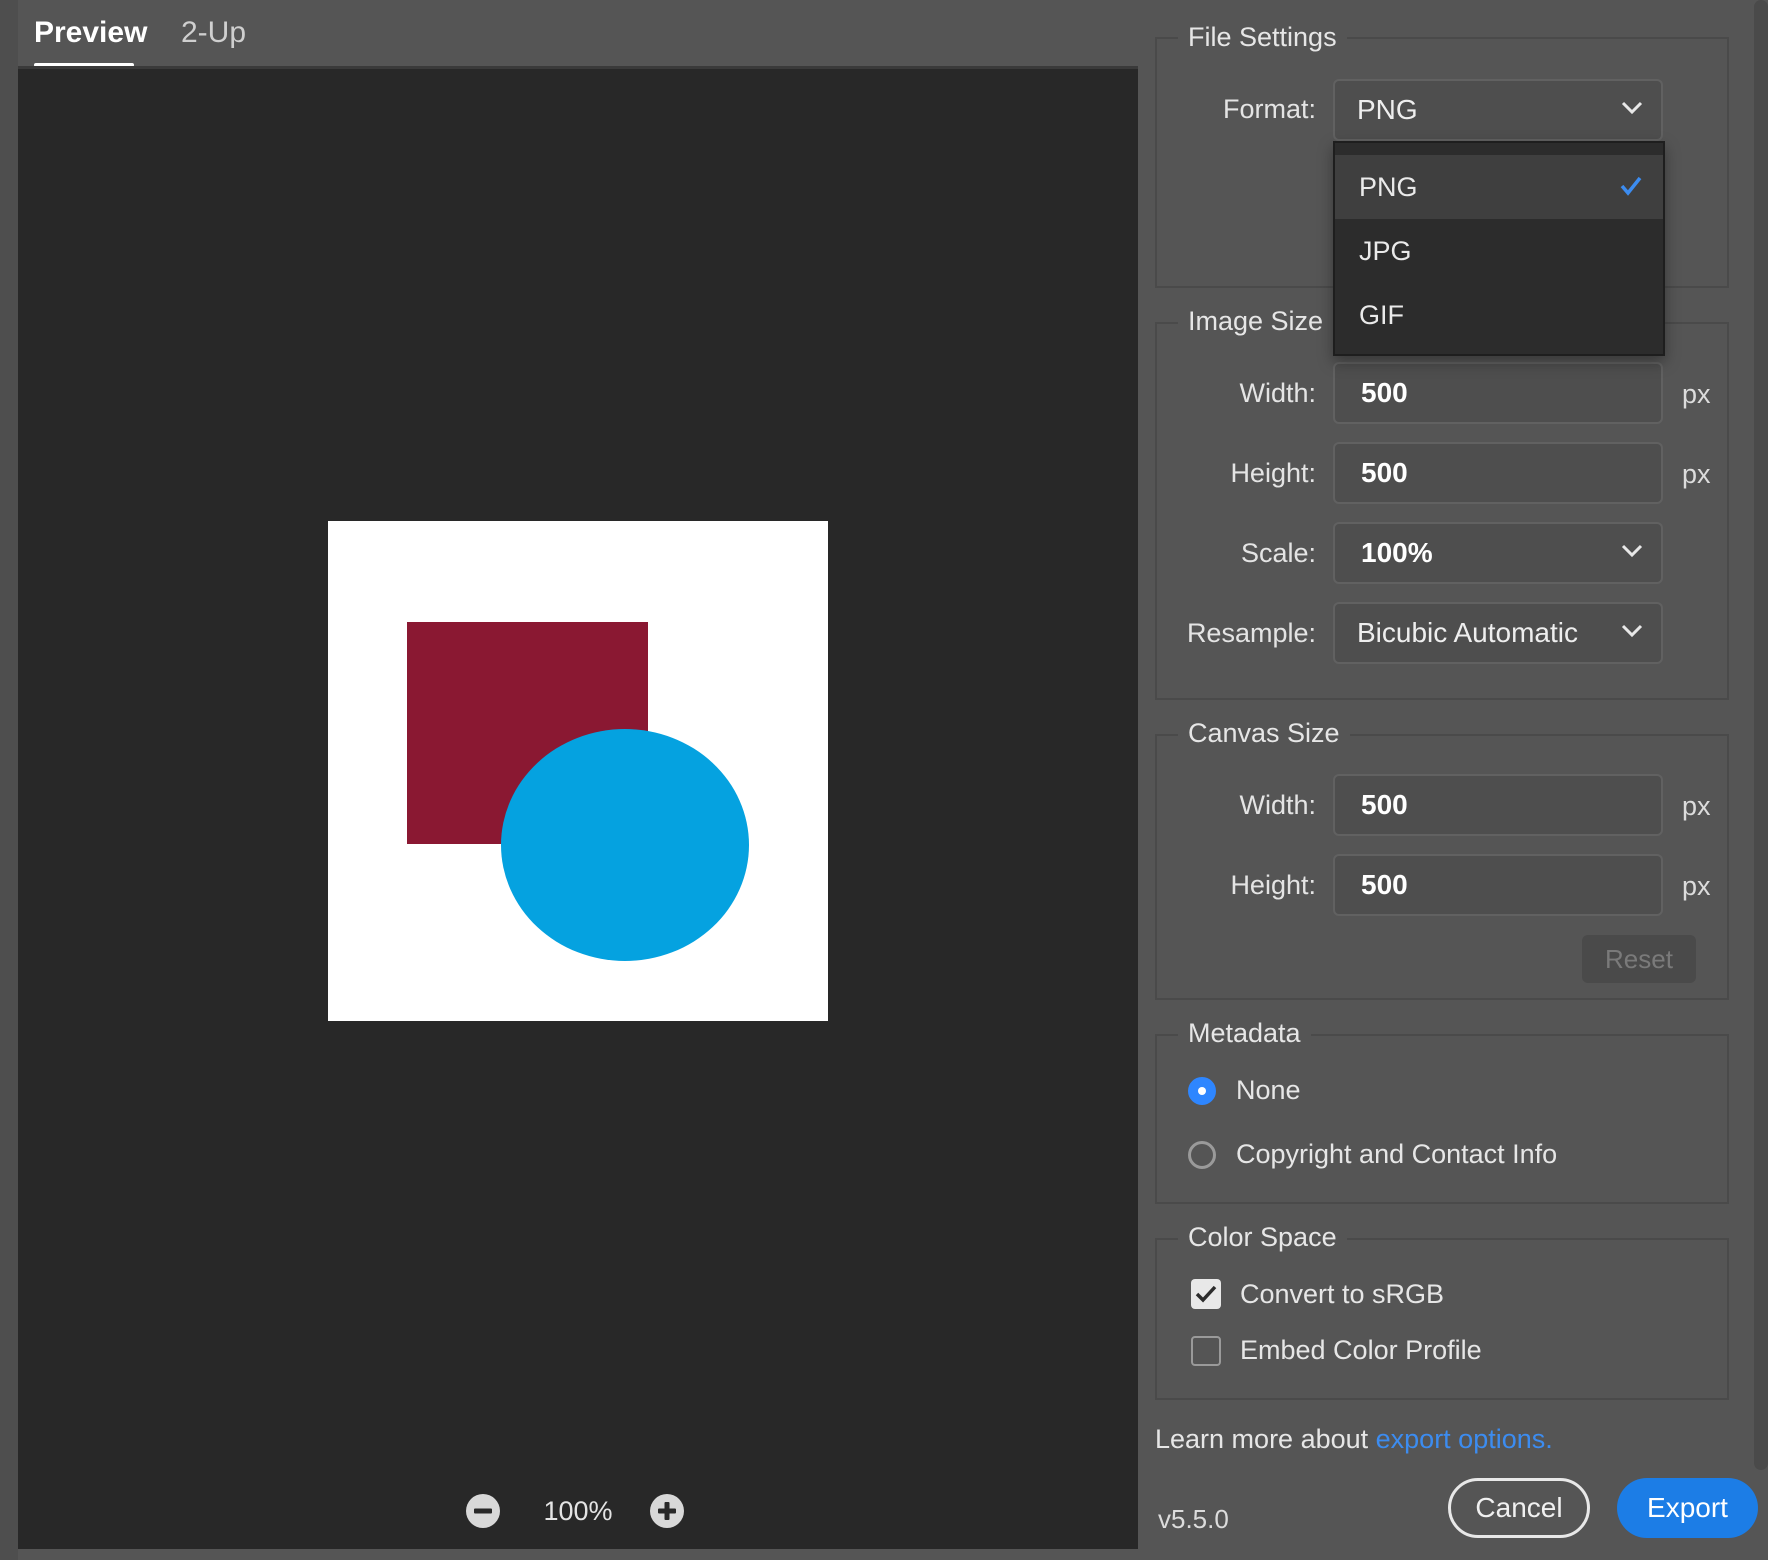  Describe the element at coordinates (1202, 1091) in the screenshot. I see `metadata-none-radio` at that location.